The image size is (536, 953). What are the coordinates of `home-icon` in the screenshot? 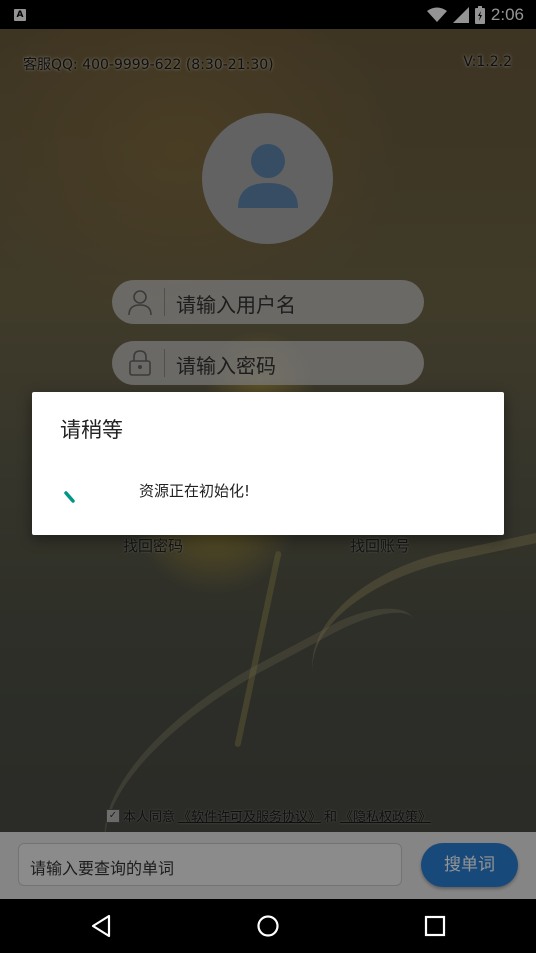 It's located at (268, 926).